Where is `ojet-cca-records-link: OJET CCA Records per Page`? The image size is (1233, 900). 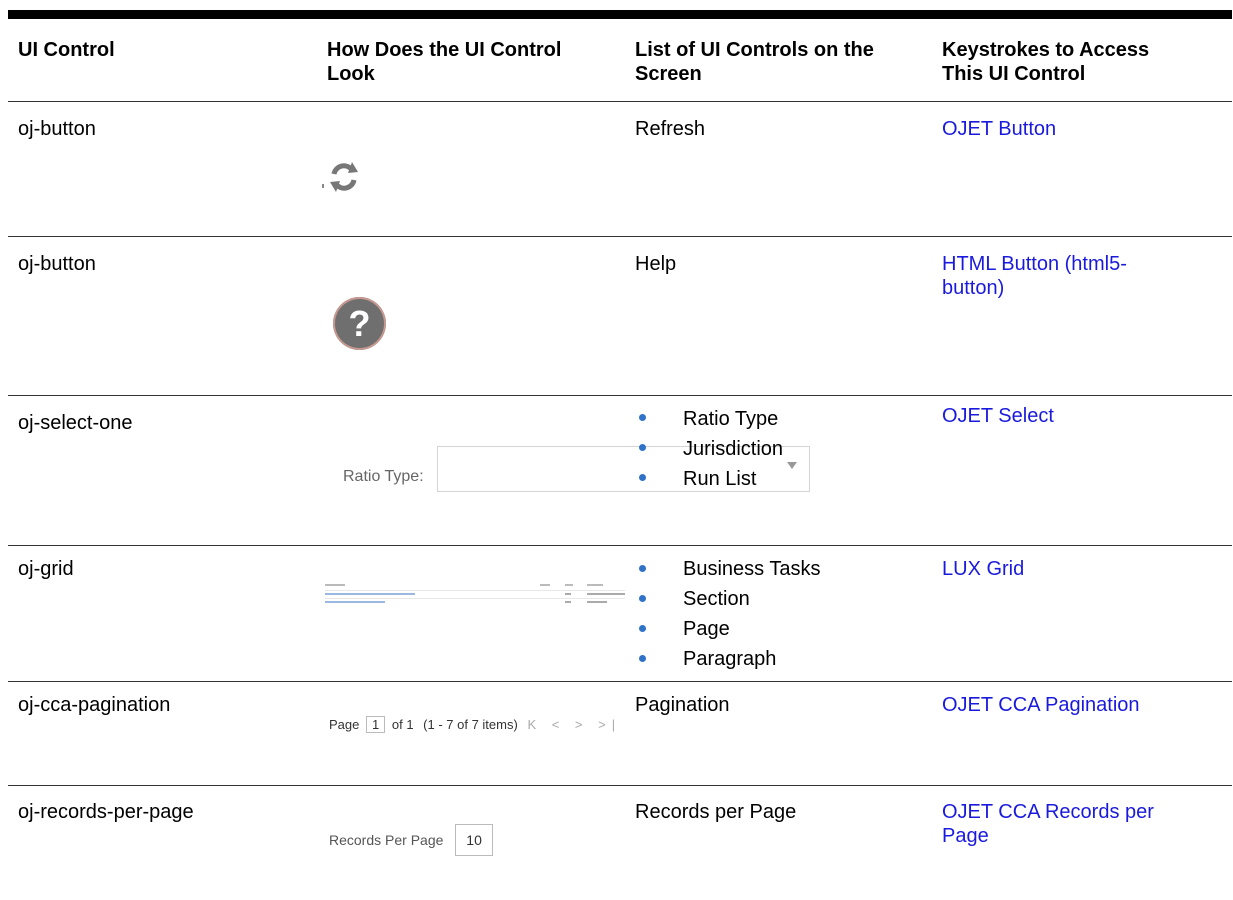
ojet-cca-records-link: OJET CCA Records per Page is located at coordinates (1048, 824).